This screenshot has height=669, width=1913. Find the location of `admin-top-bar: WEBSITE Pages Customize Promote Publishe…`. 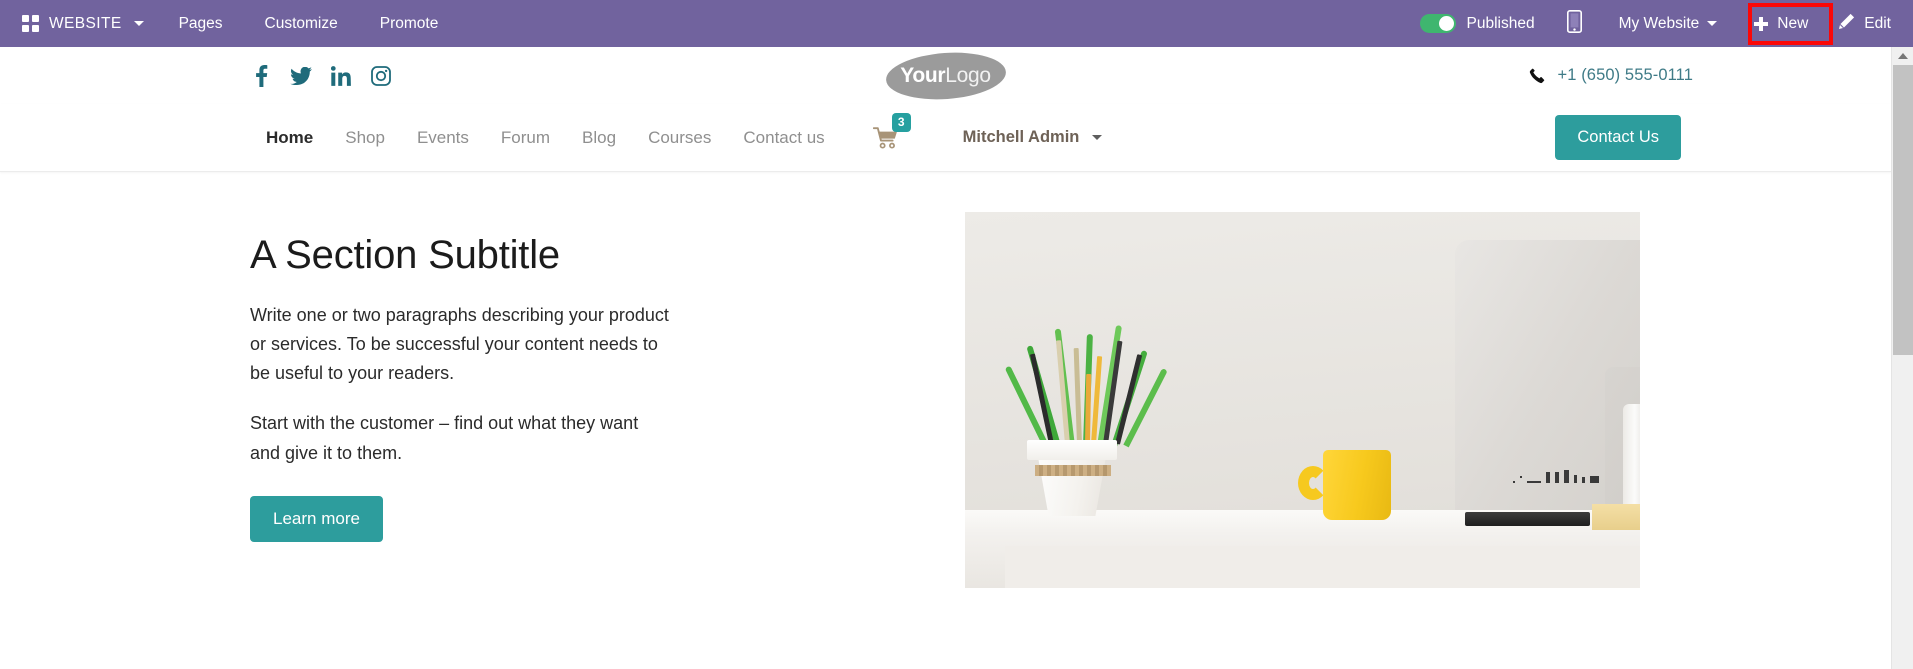

admin-top-bar: WEBSITE Pages Customize Promote Publishe… is located at coordinates (956, 23).